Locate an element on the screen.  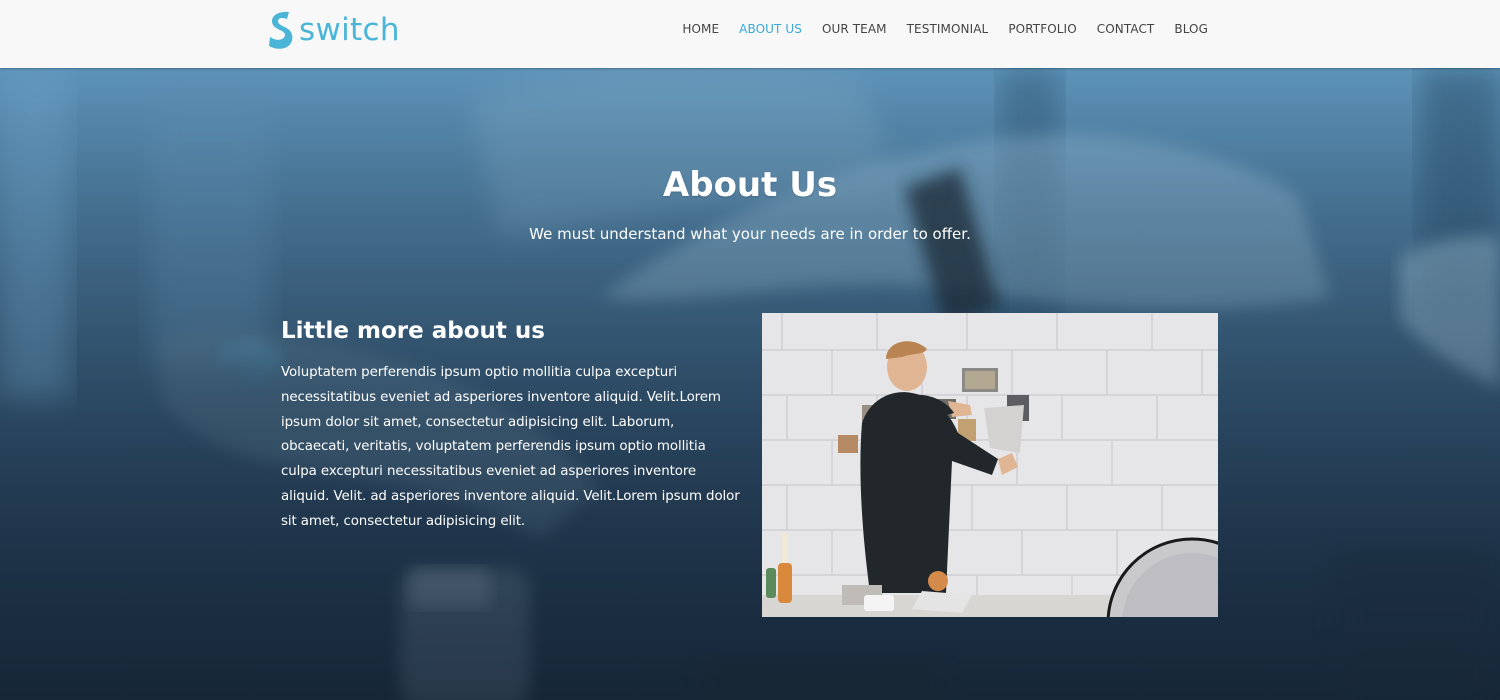
switch-s-logo-icon is located at coordinates (281, 30).